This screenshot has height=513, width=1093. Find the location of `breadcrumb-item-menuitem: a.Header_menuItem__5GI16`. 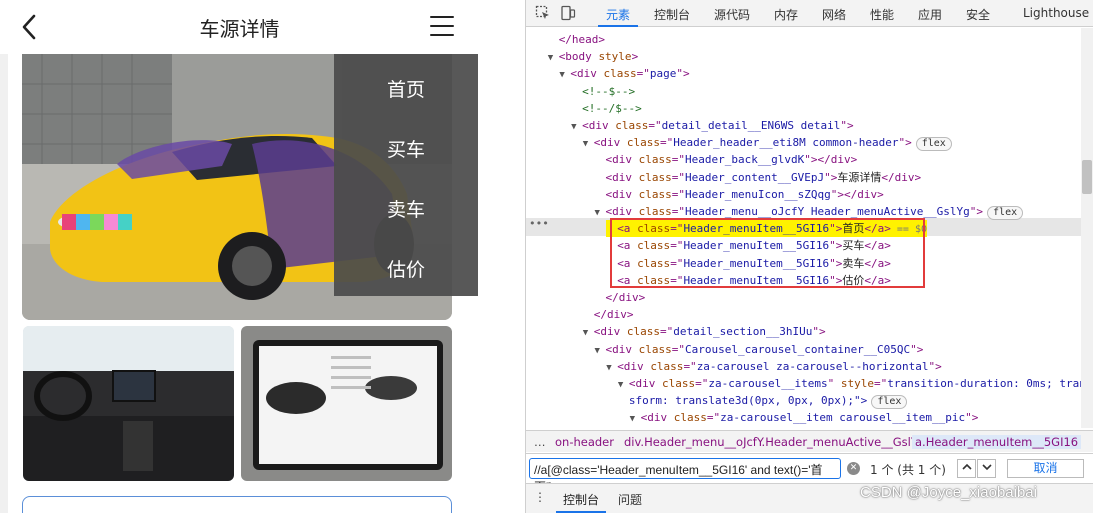

breadcrumb-item-menuitem: a.Header_menuItem__5GI16 is located at coordinates (997, 442).